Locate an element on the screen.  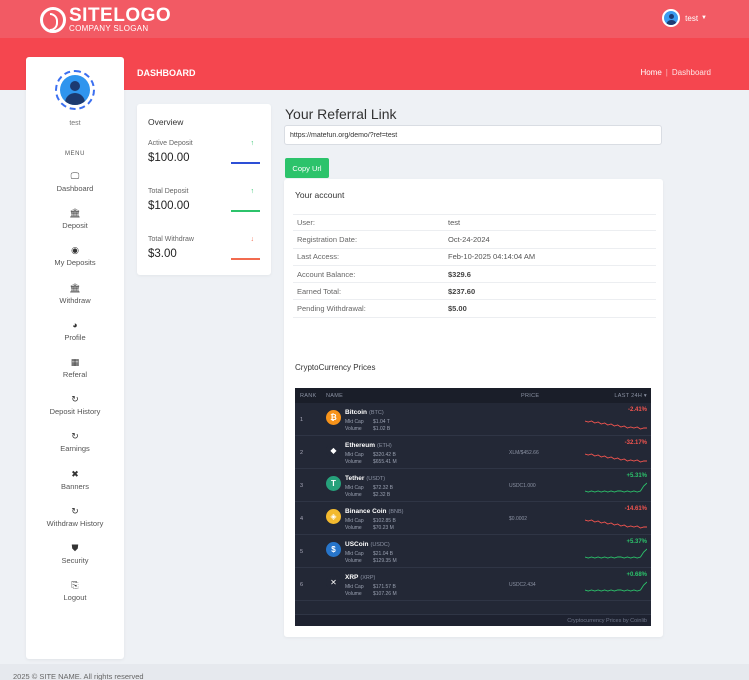
coin-mkt-cap: Mkt Cap $72.32 B is located at coordinates (369, 488).